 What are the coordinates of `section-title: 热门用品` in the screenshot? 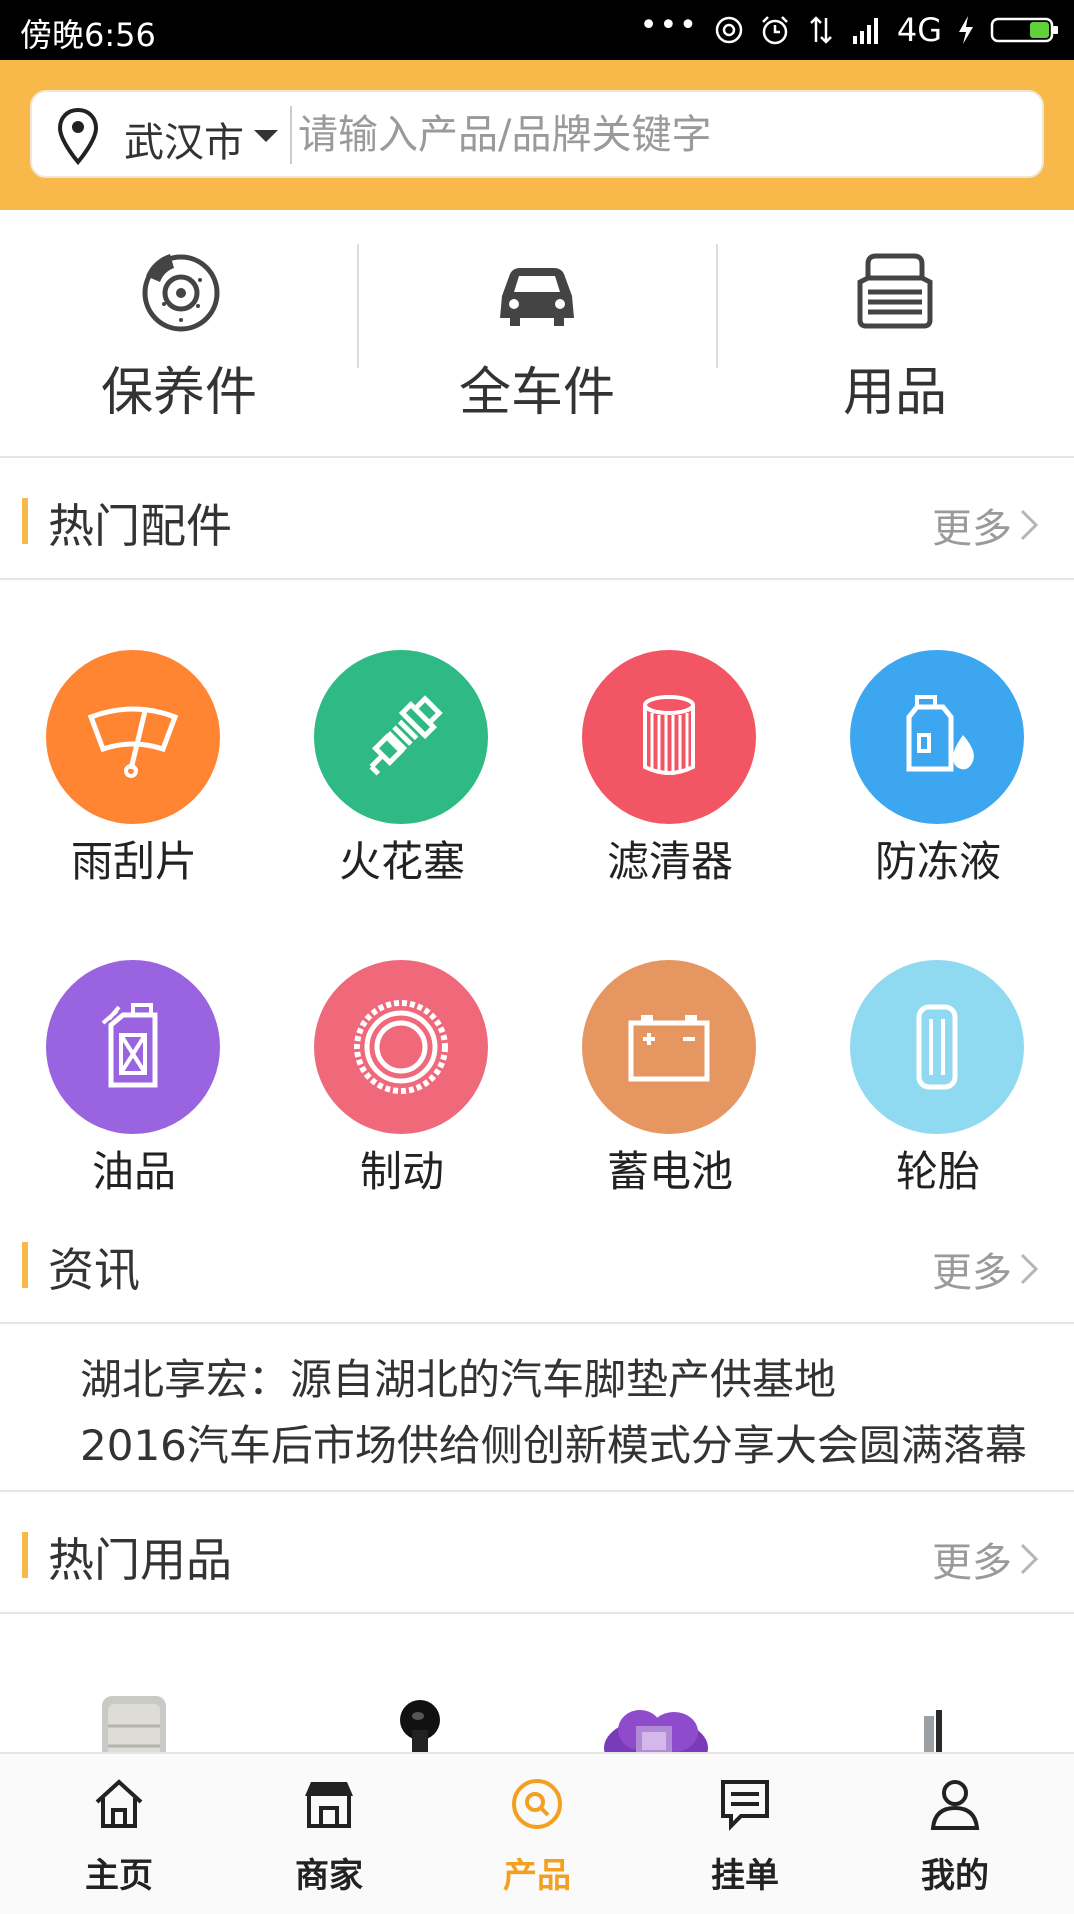 It's located at (140, 1560).